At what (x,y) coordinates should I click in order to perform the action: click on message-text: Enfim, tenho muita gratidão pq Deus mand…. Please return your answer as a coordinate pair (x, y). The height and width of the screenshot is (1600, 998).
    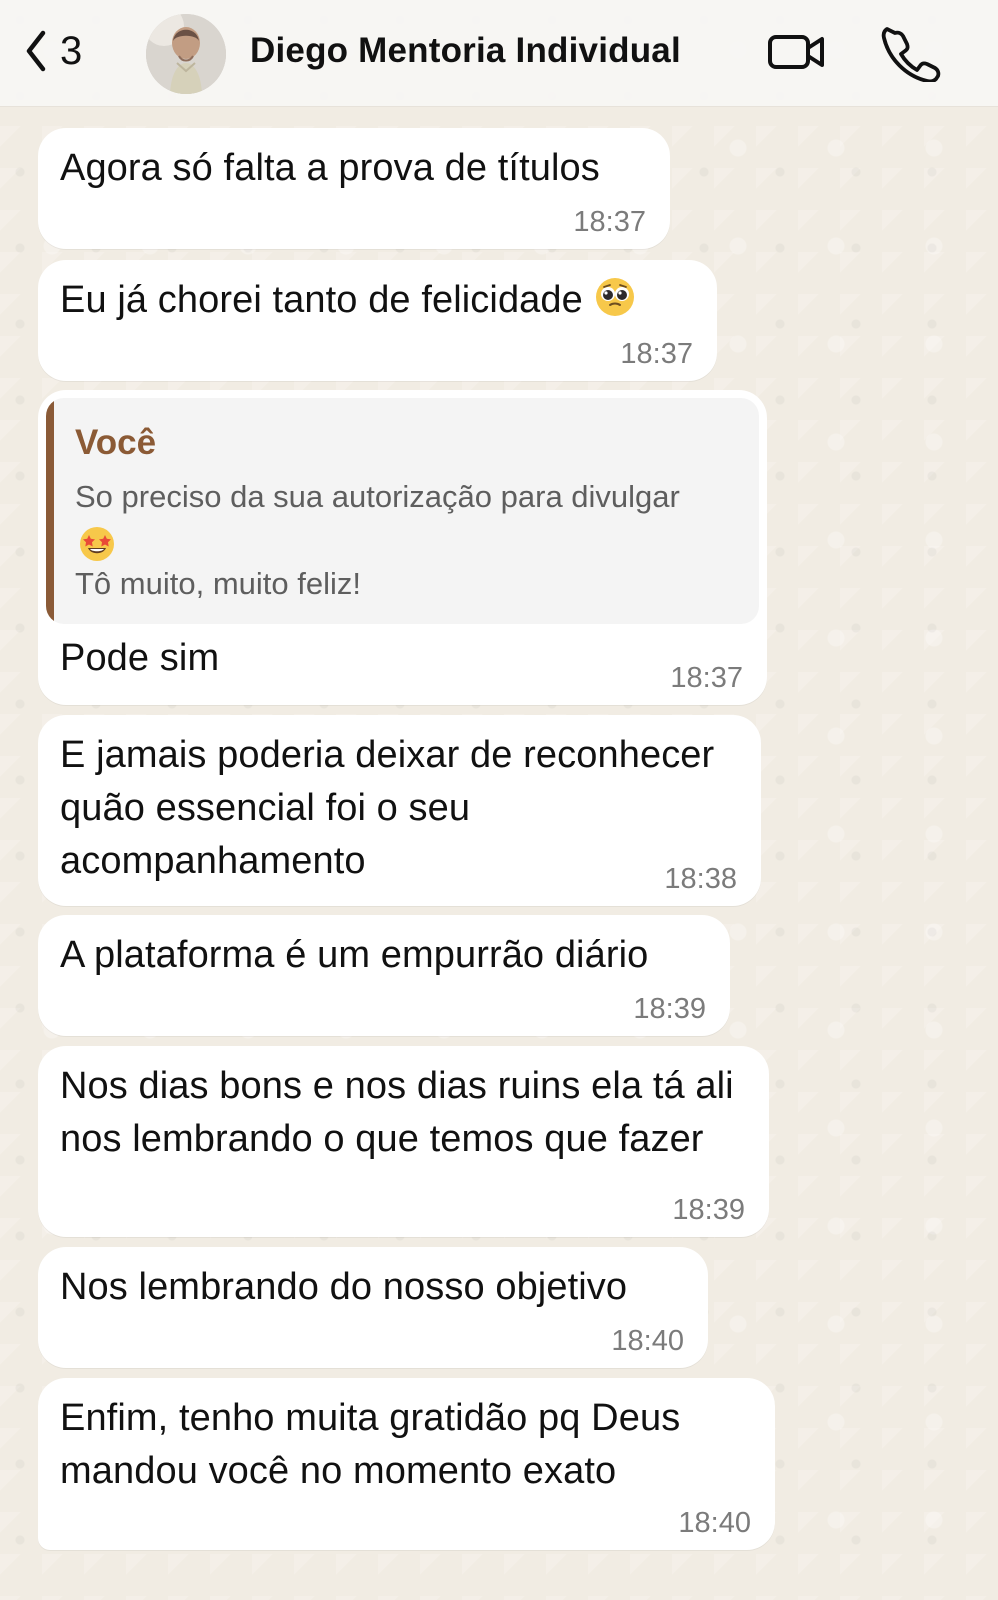
    Looking at the image, I should click on (370, 1444).